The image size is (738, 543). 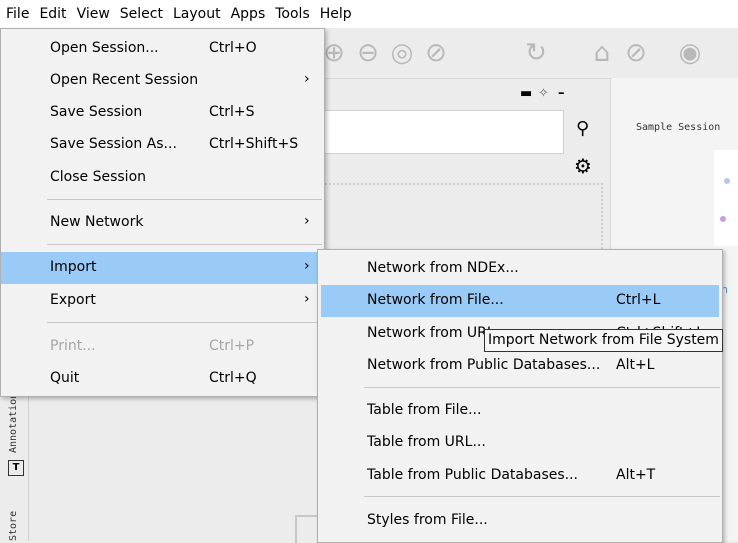 What do you see at coordinates (16, 468) in the screenshot?
I see `annotation-text-icon: T` at bounding box center [16, 468].